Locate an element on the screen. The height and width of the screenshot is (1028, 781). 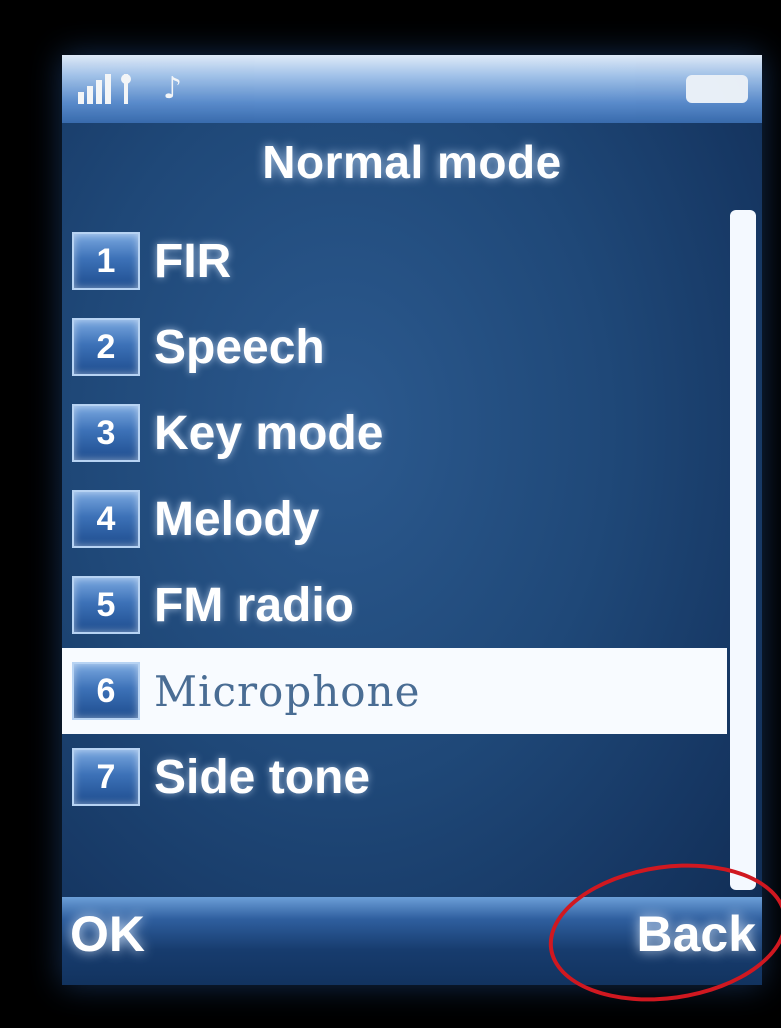
menu-item-side-tone: 7 Side tone is located at coordinates (394, 777).